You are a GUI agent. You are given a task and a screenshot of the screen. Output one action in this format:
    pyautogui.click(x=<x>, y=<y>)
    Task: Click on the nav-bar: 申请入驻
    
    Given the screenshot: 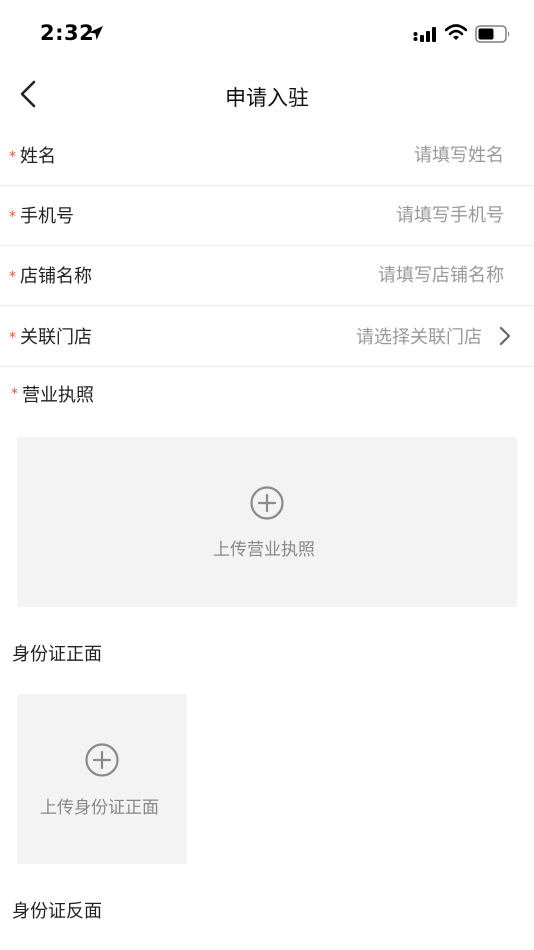 What is the action you would take?
    pyautogui.click(x=267, y=95)
    